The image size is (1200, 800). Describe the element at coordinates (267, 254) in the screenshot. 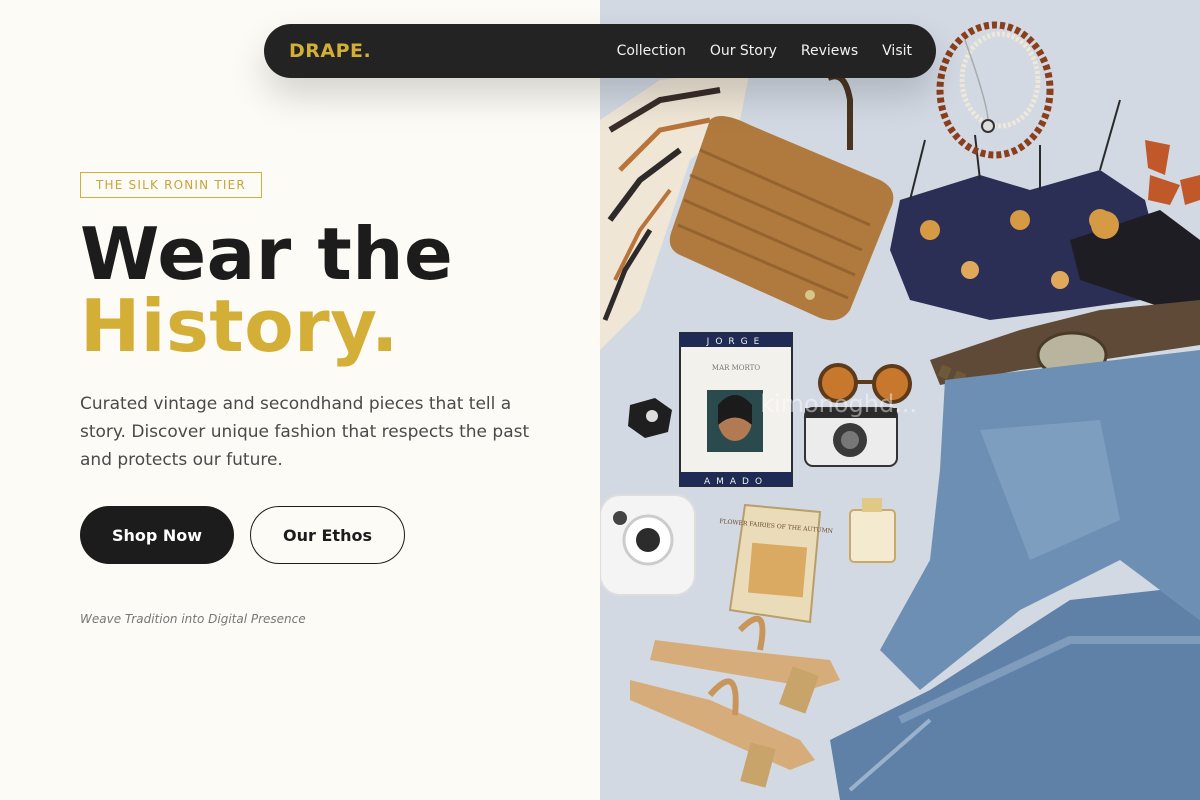

I see `hero-title-line1: Wear the` at that location.